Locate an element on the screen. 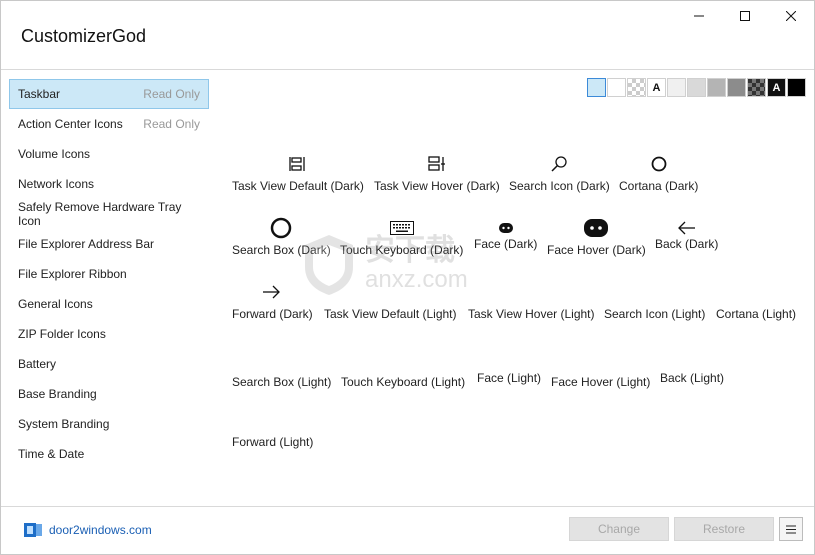 This screenshot has width=815, height=555. icon-label: Task View Hover (Light) is located at coordinates (531, 314).